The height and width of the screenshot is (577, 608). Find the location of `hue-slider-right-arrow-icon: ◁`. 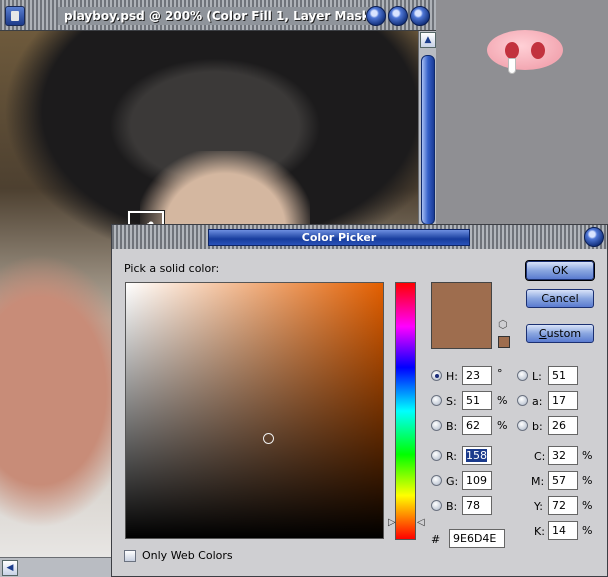

hue-slider-right-arrow-icon: ◁ is located at coordinates (421, 522).